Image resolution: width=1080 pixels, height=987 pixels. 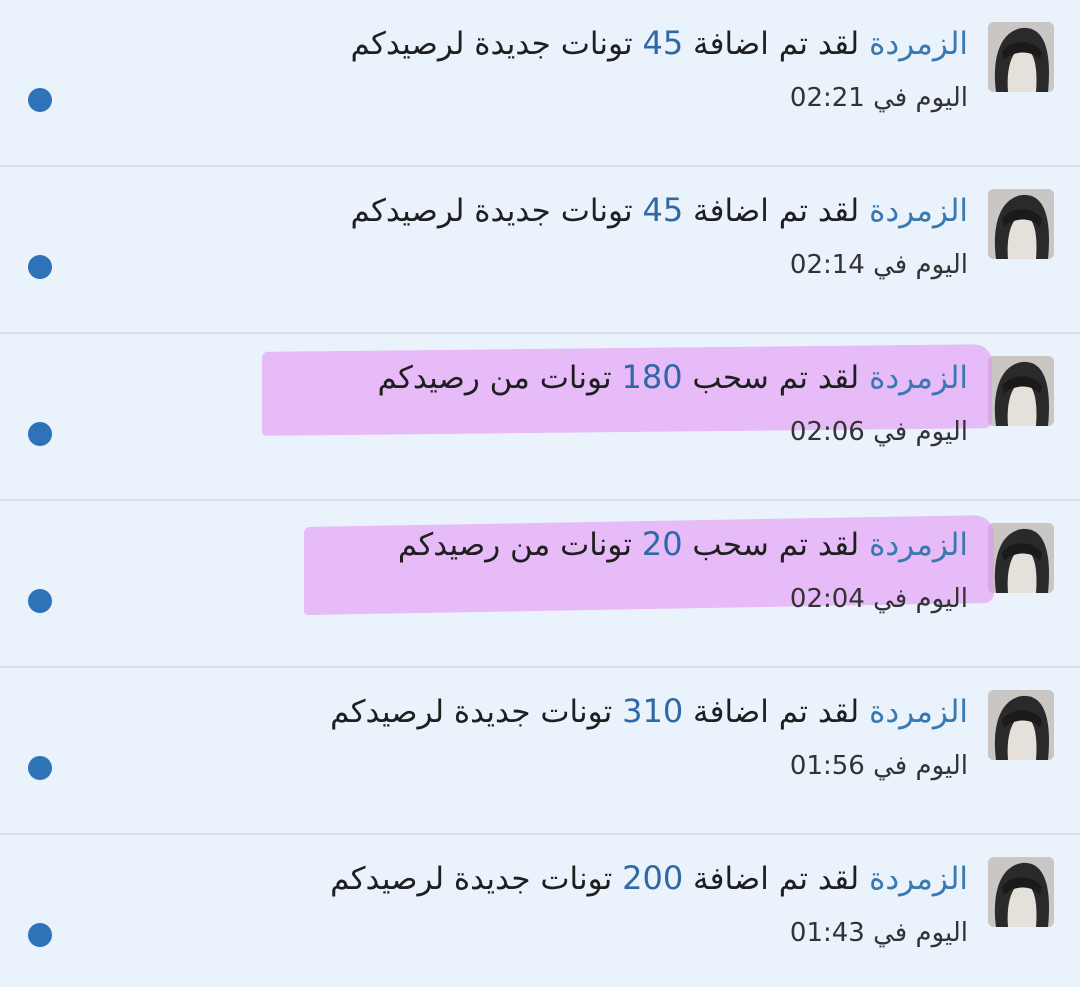 What do you see at coordinates (653, 711) in the screenshot?
I see `amount: 310` at bounding box center [653, 711].